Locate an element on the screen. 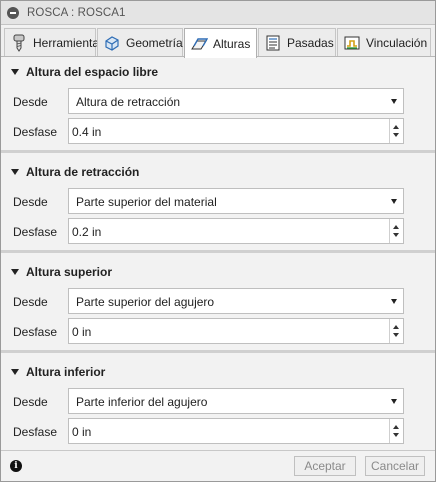 This screenshot has height=482, width=436. from-dropdown: Parte inferior del agujero is located at coordinates (236, 401).